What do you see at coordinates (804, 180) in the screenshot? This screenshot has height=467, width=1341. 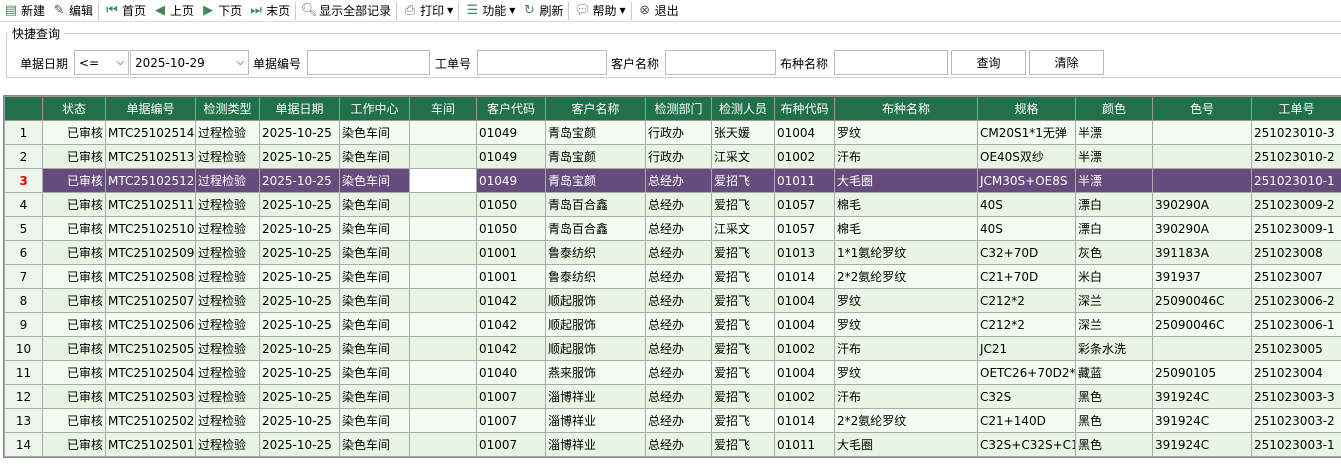 I see `table-cell: 01011` at bounding box center [804, 180].